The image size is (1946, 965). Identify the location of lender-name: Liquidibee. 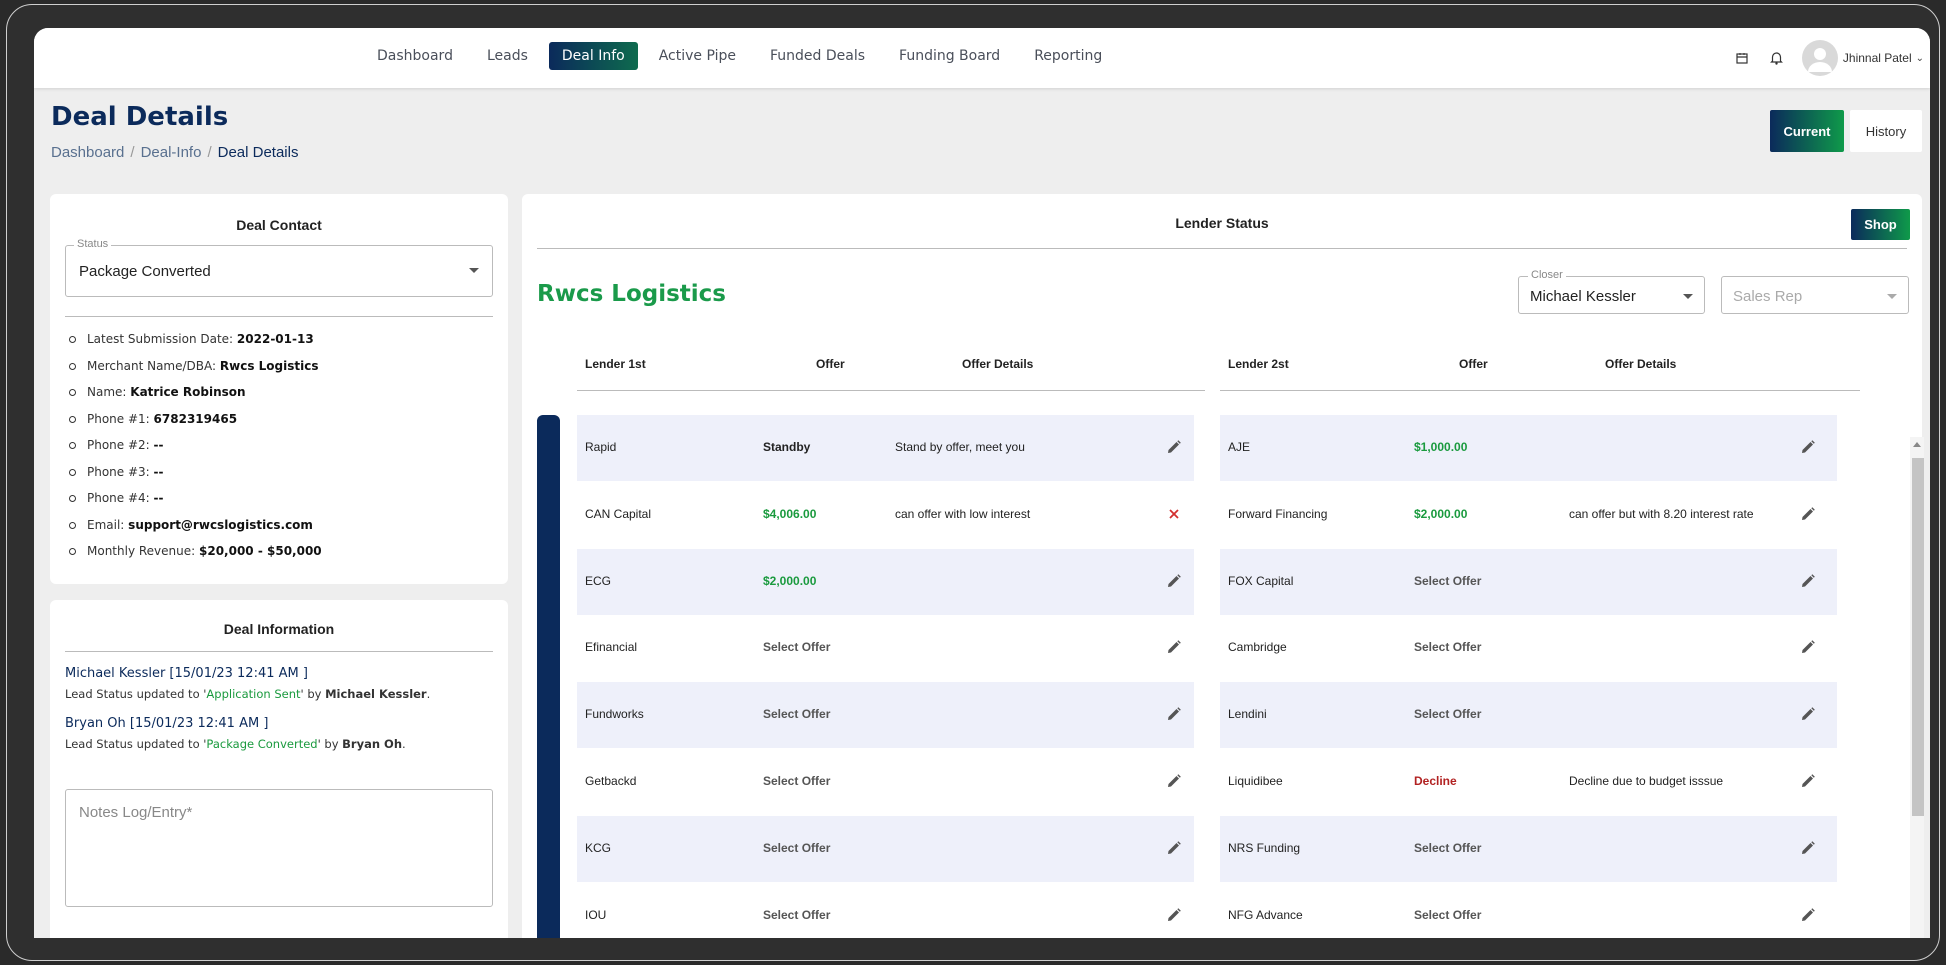
(1255, 781).